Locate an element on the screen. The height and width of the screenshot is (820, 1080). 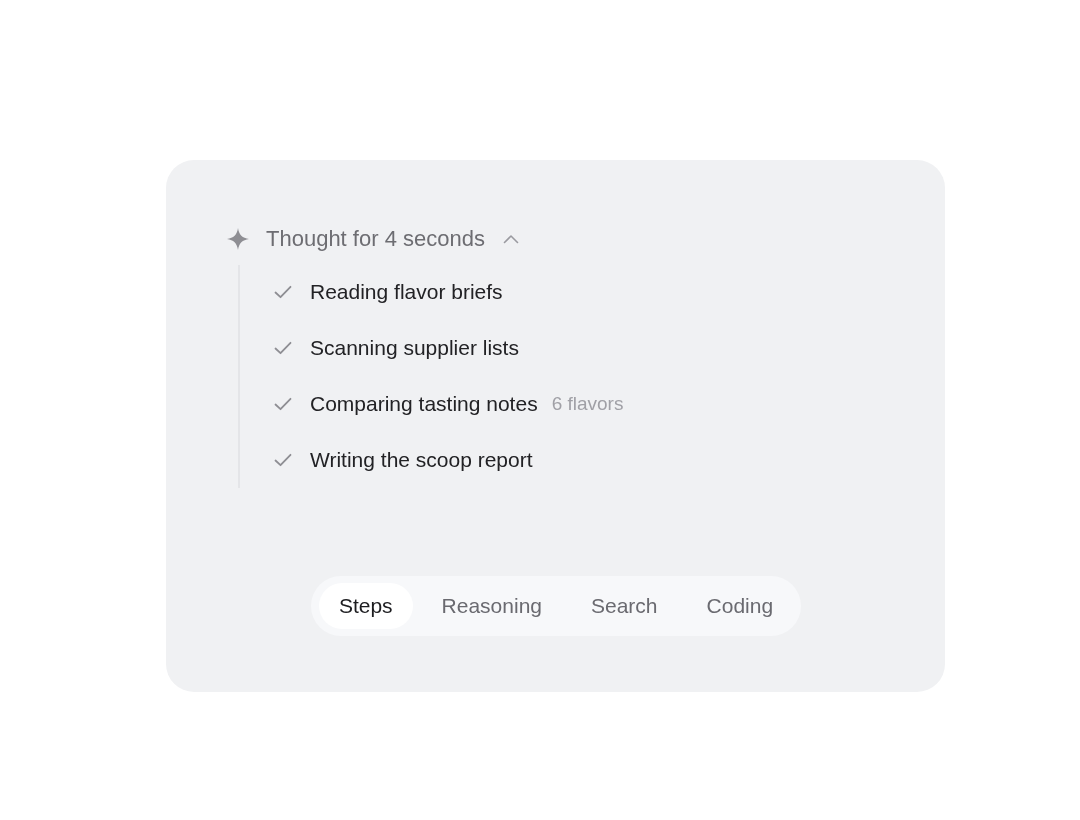
chevron-up-icon is located at coordinates (510, 239).